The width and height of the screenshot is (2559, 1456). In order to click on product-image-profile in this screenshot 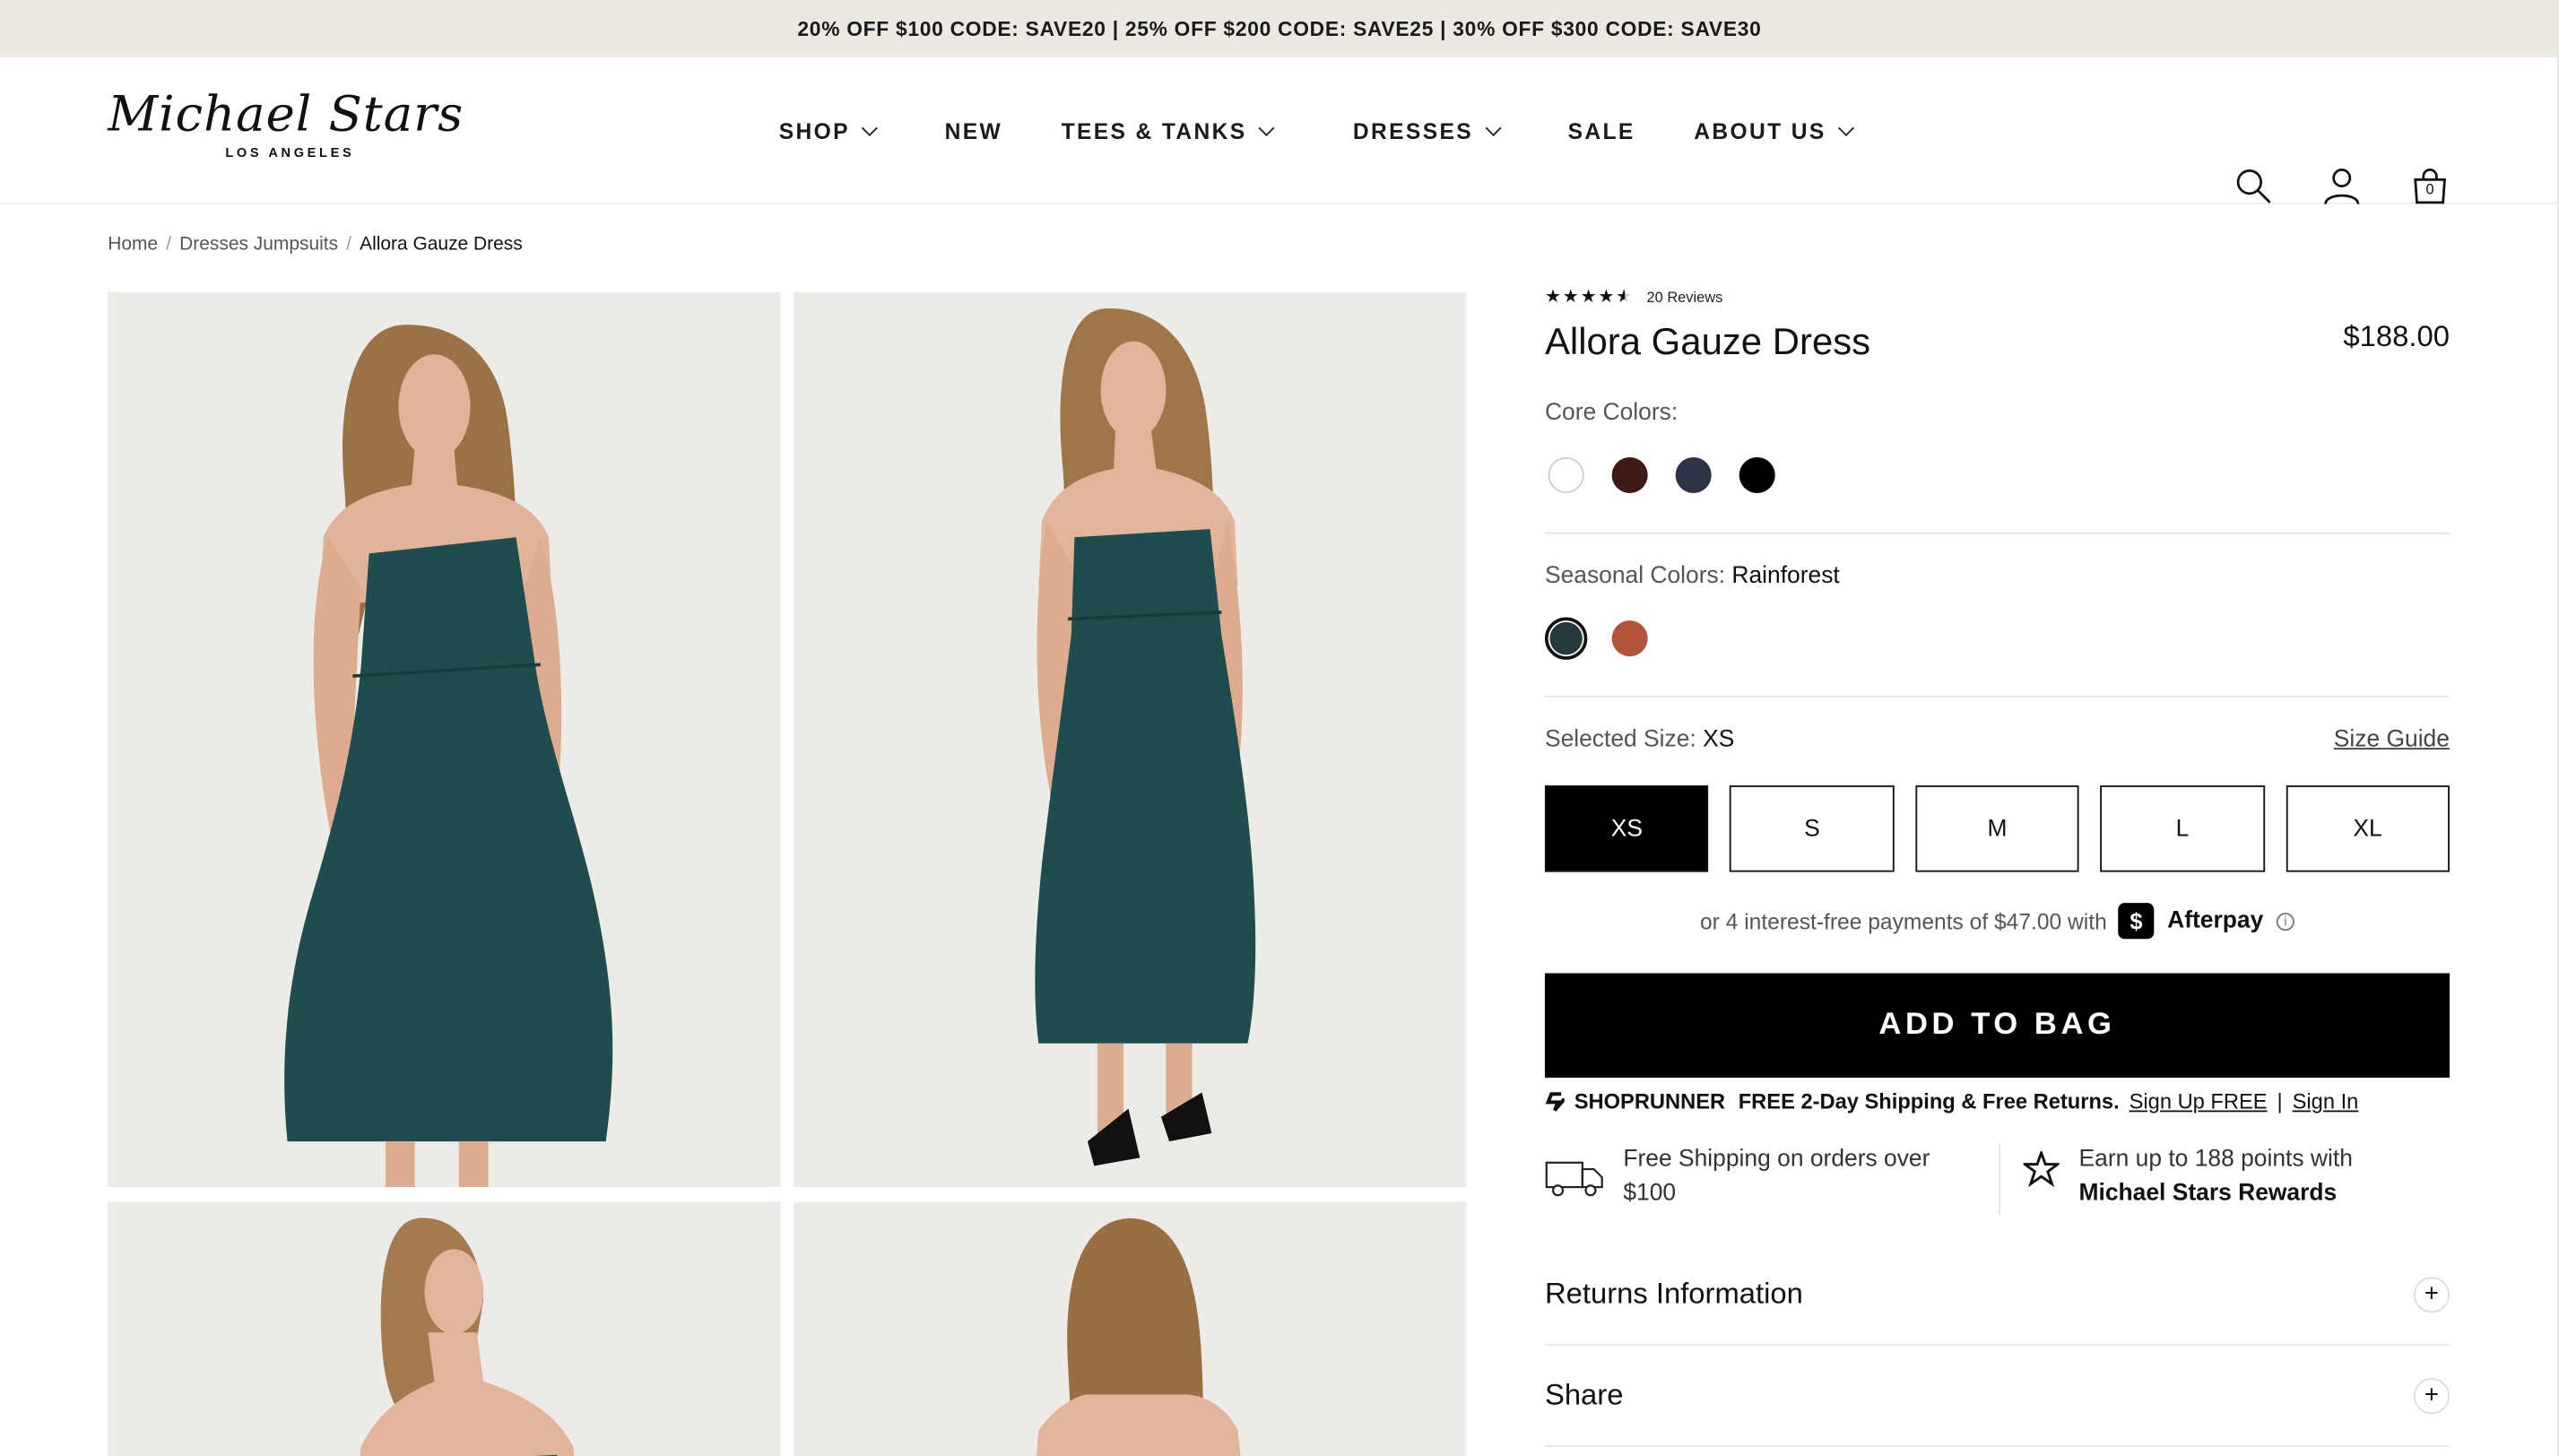, I will do `click(444, 1329)`.